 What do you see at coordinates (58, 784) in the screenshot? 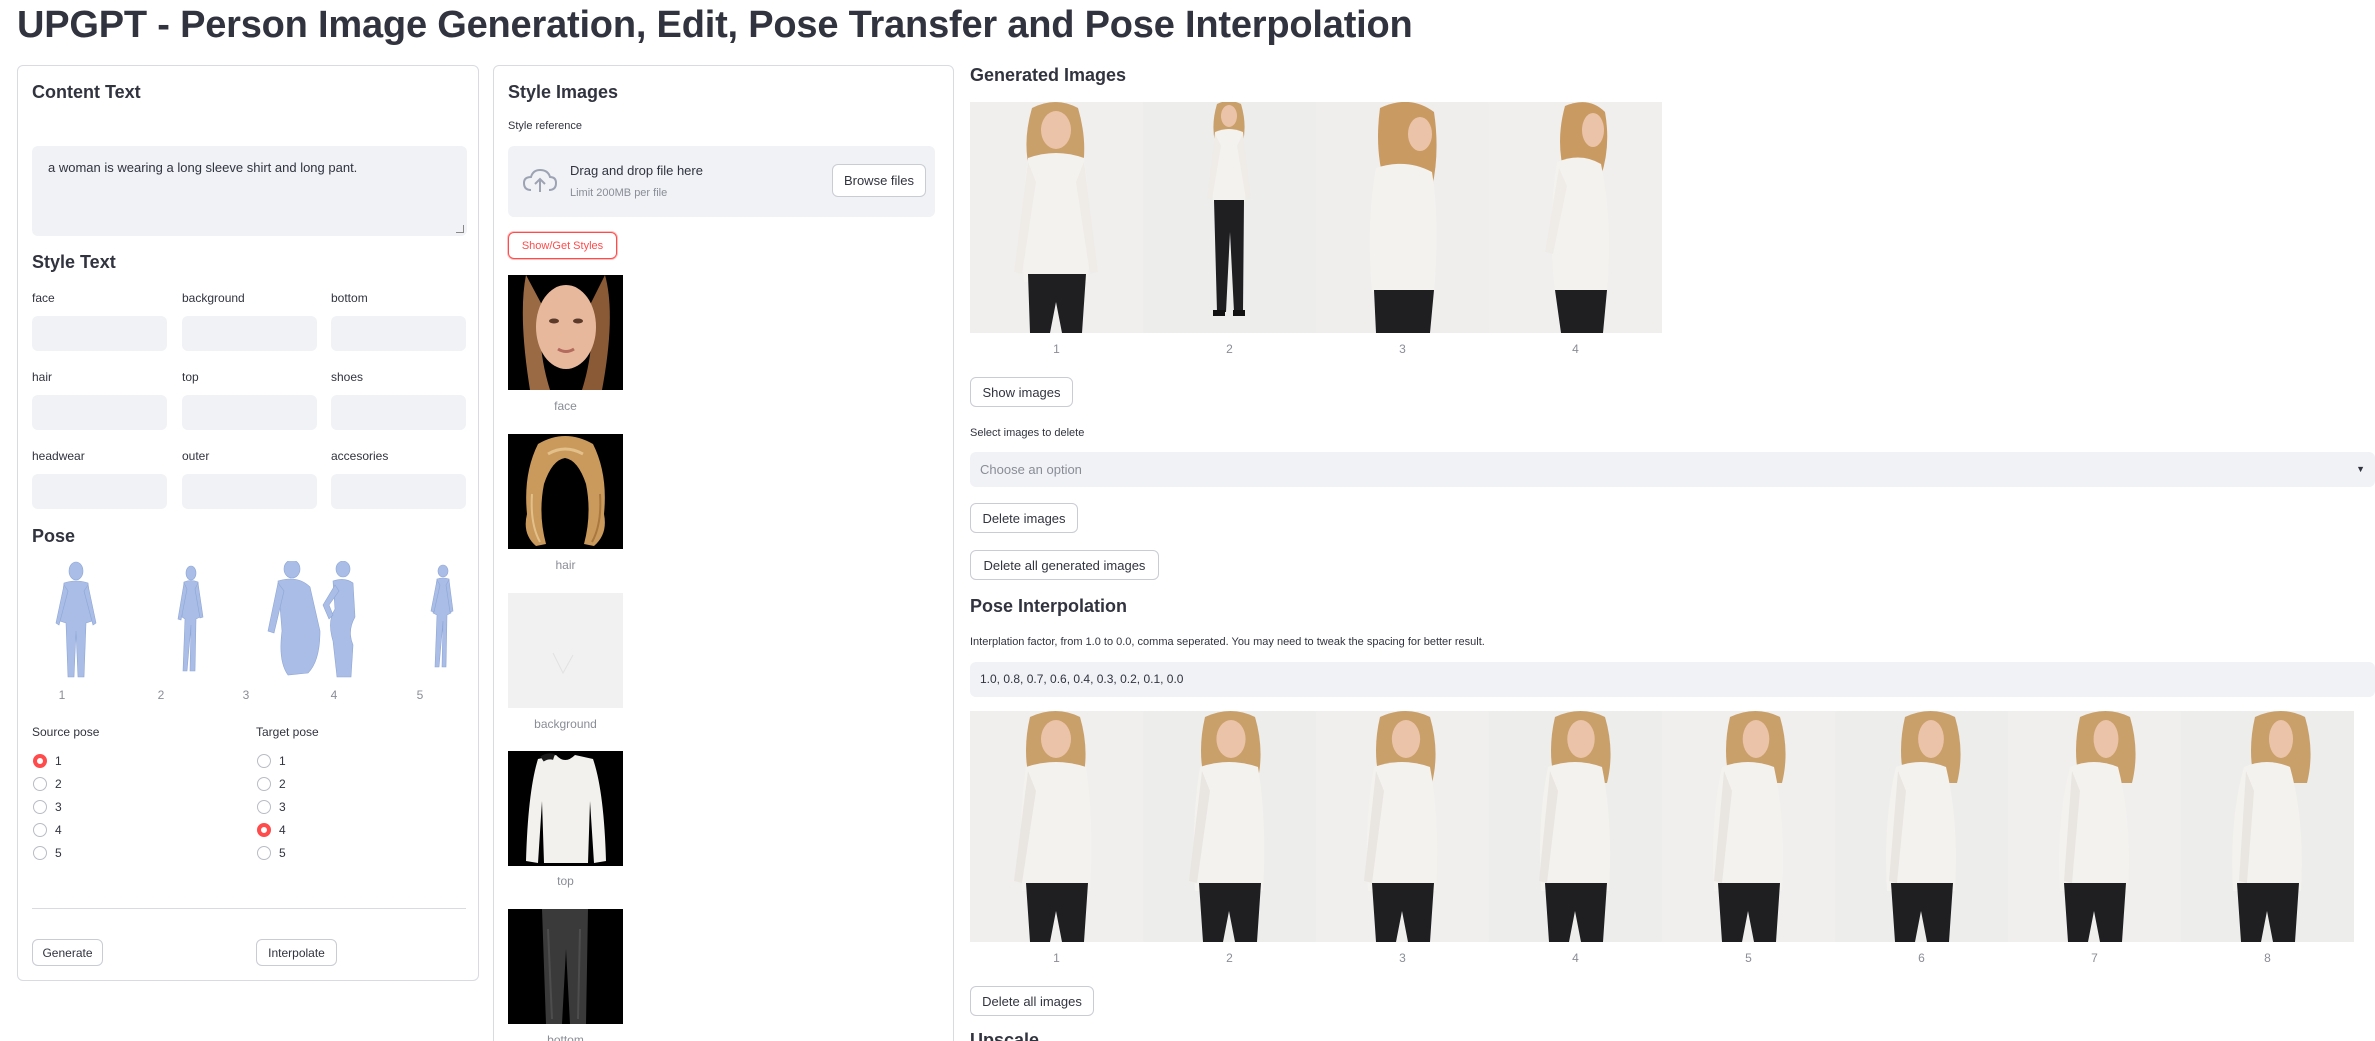
I see `source-radio-label-2: 2` at bounding box center [58, 784].